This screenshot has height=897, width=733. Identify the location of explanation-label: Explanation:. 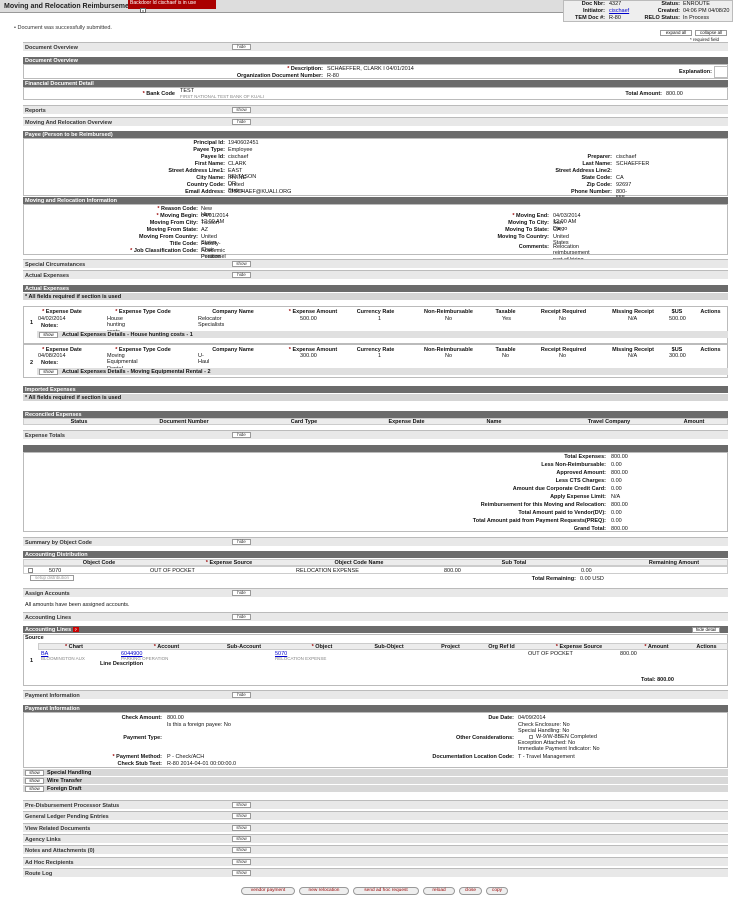
(695, 72).